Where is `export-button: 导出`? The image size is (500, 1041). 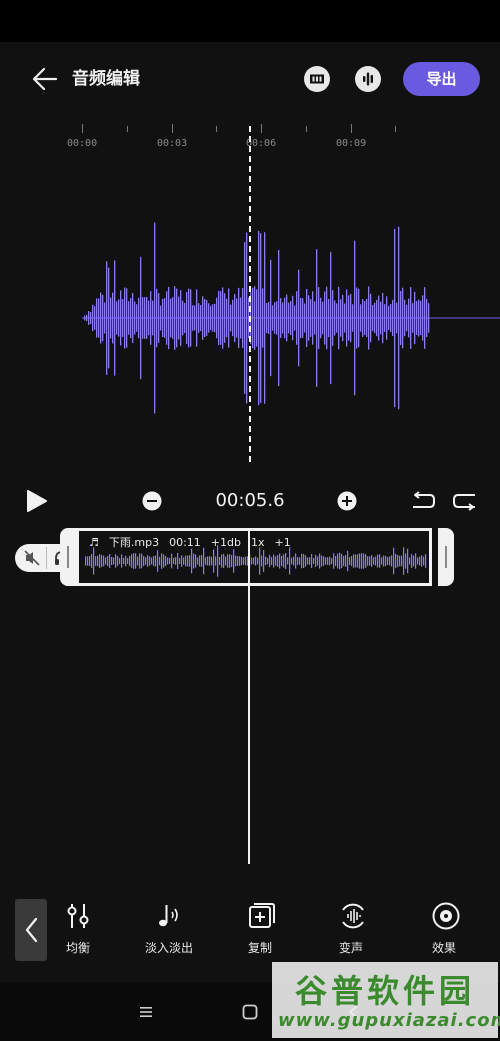
export-button: 导出 is located at coordinates (441, 79).